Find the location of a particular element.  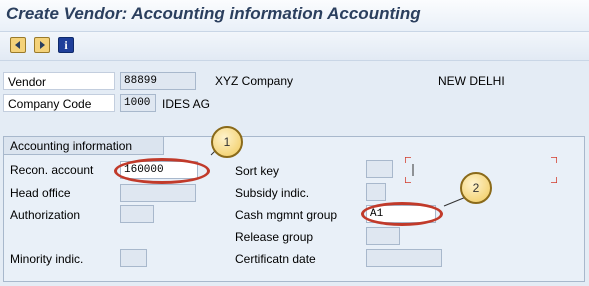

info-icon: i is located at coordinates (66, 45).